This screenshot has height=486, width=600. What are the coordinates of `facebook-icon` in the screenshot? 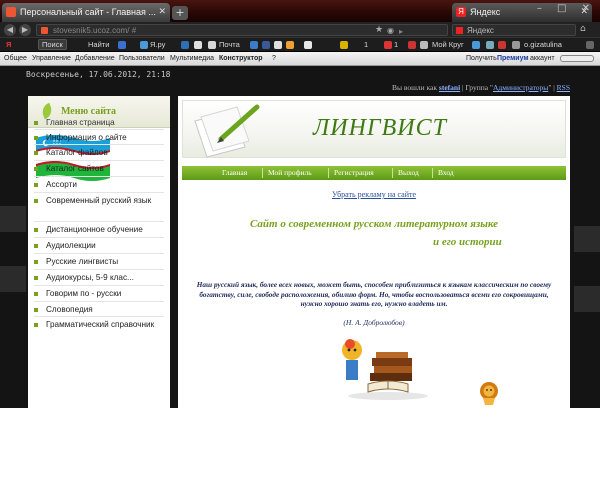 It's located at (266, 45).